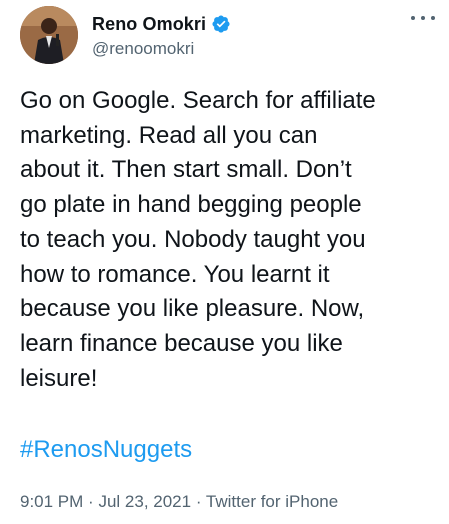  Describe the element at coordinates (149, 24) in the screenshot. I see `author-display-name: Reno Omokri` at that location.